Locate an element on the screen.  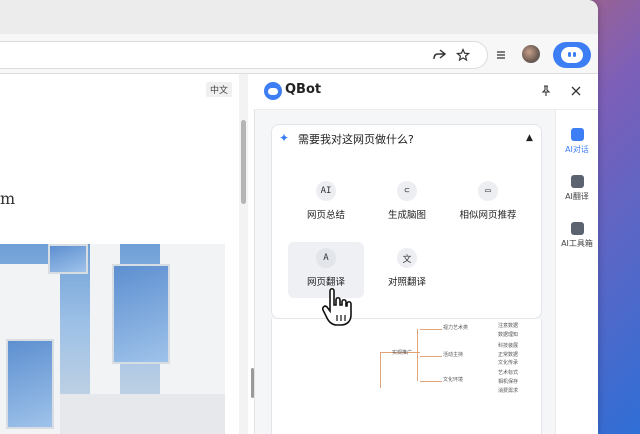
address-bar is located at coordinates (244, 55).